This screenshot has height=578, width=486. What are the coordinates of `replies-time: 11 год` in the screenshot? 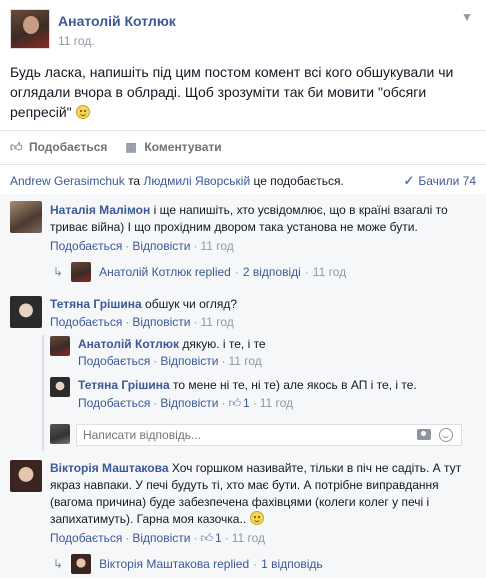 It's located at (329, 272).